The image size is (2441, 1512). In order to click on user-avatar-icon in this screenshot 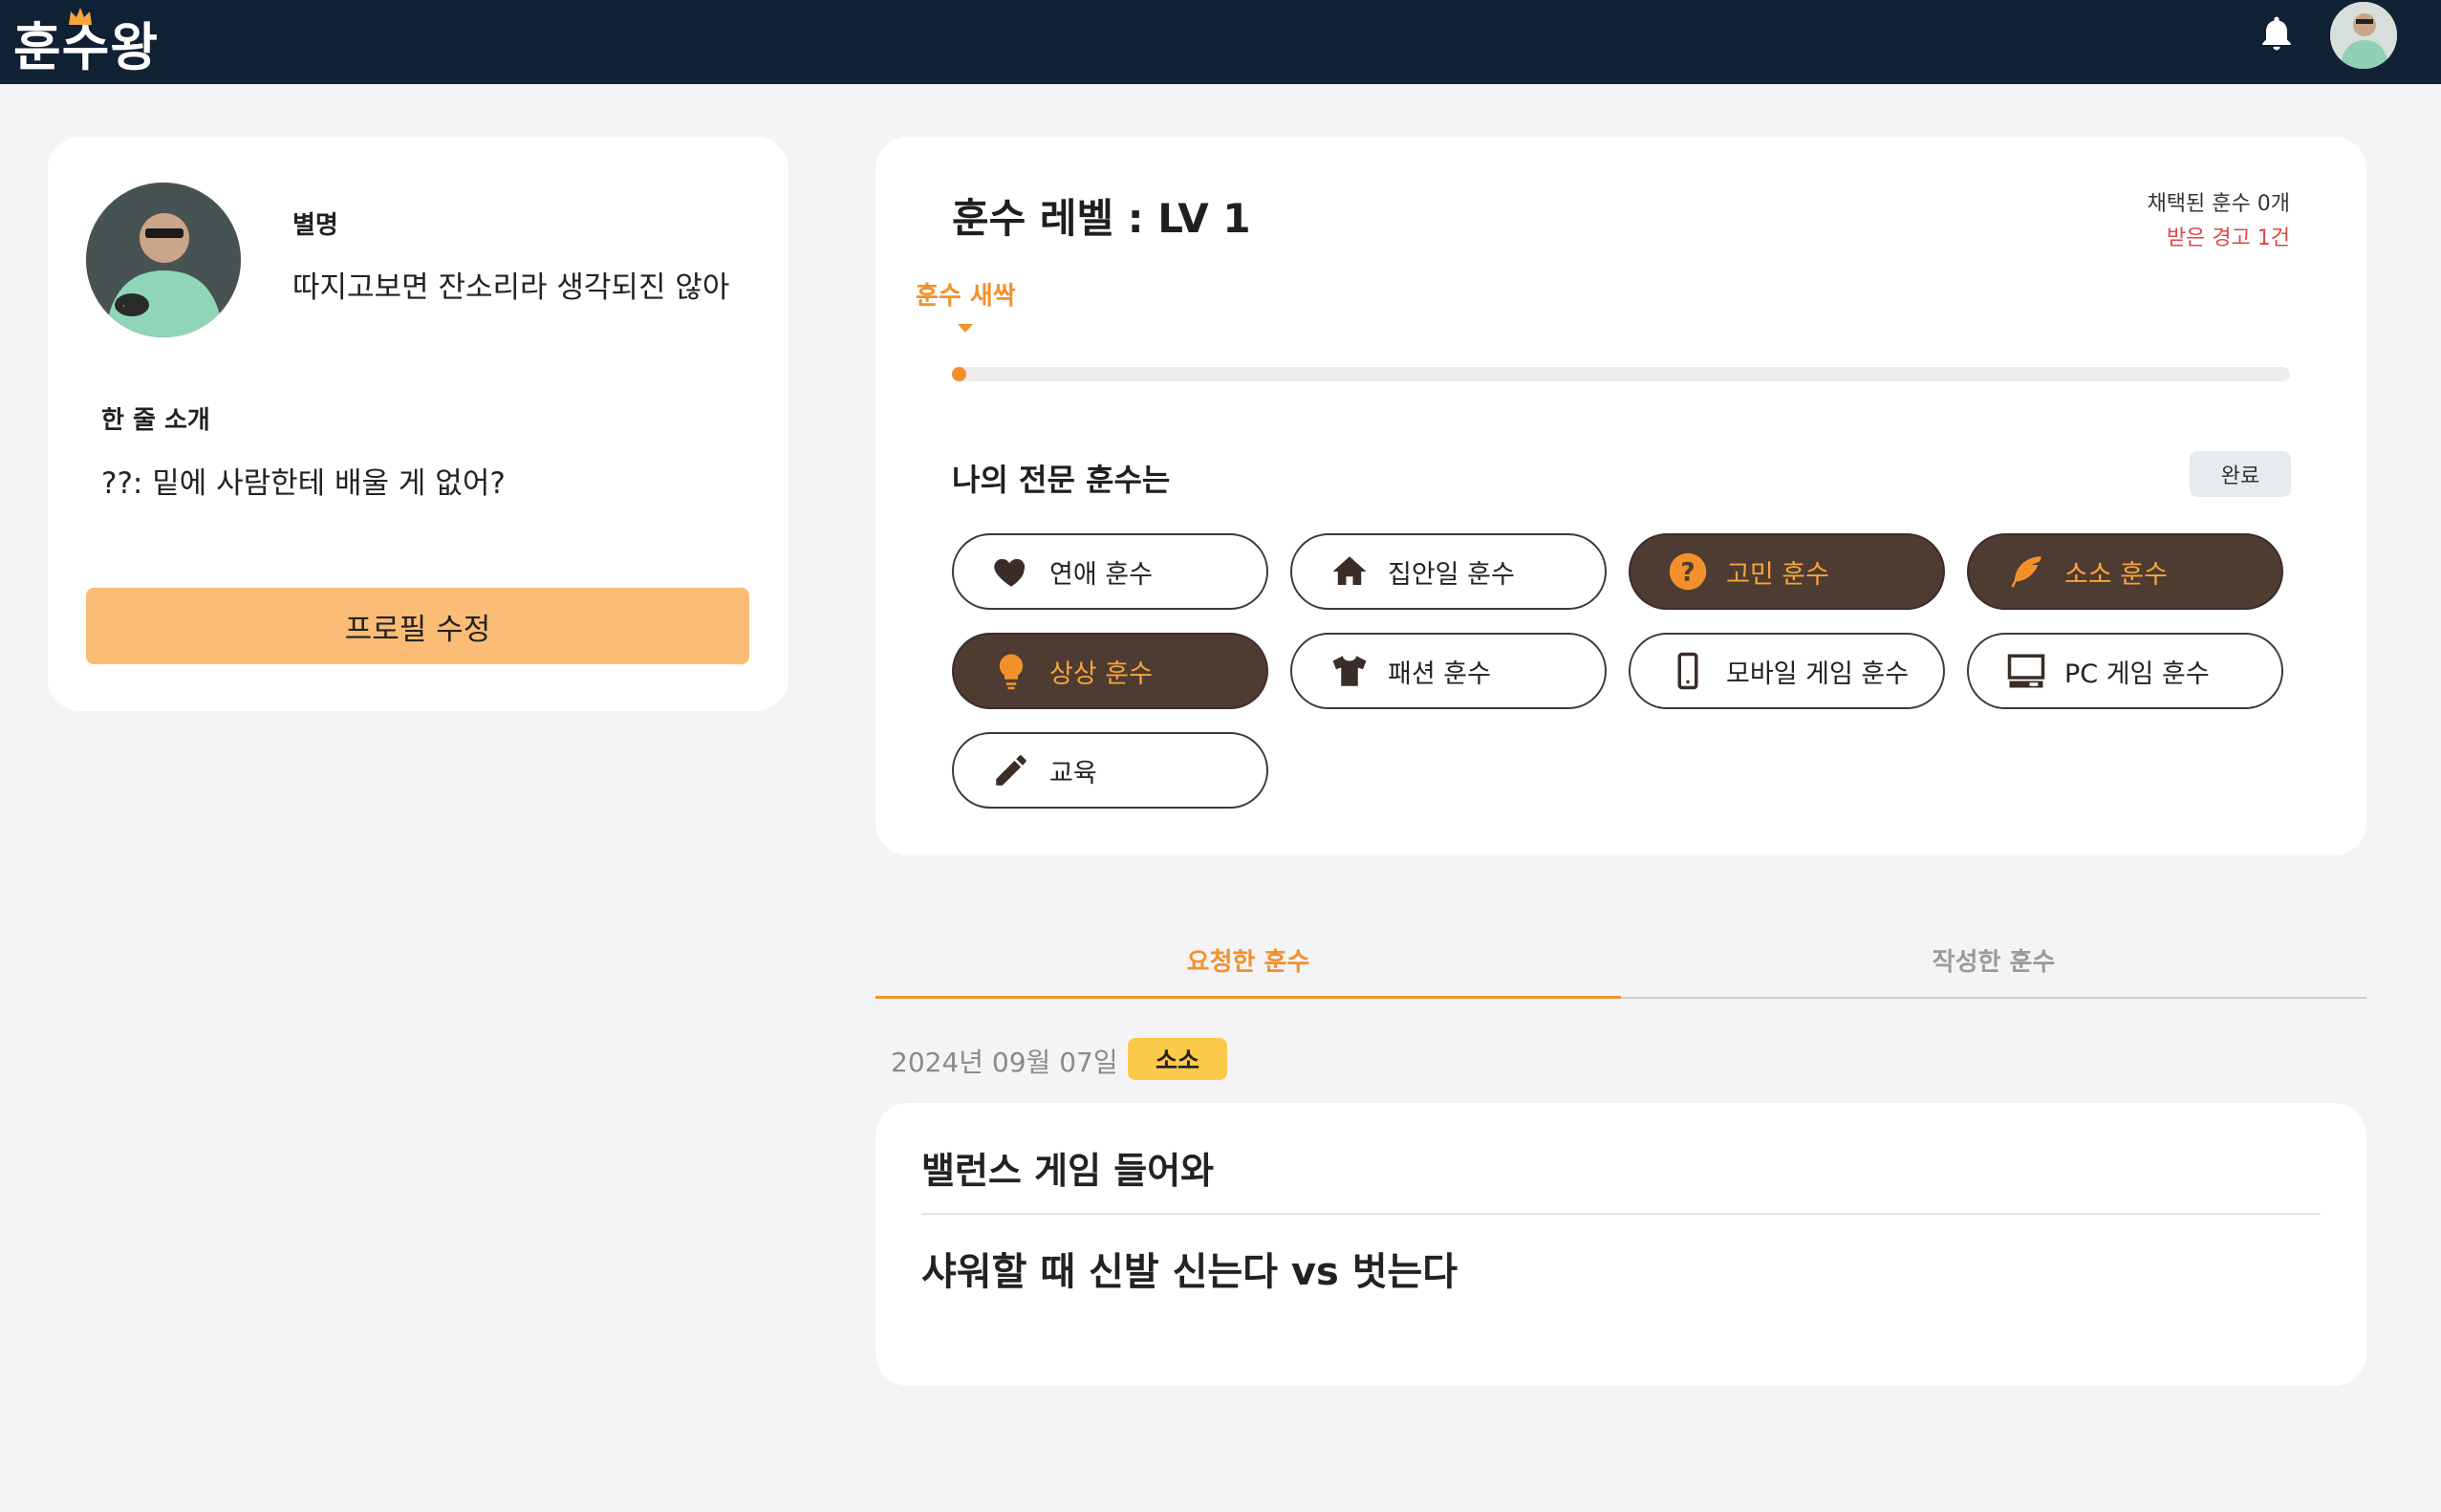, I will do `click(2363, 35)`.